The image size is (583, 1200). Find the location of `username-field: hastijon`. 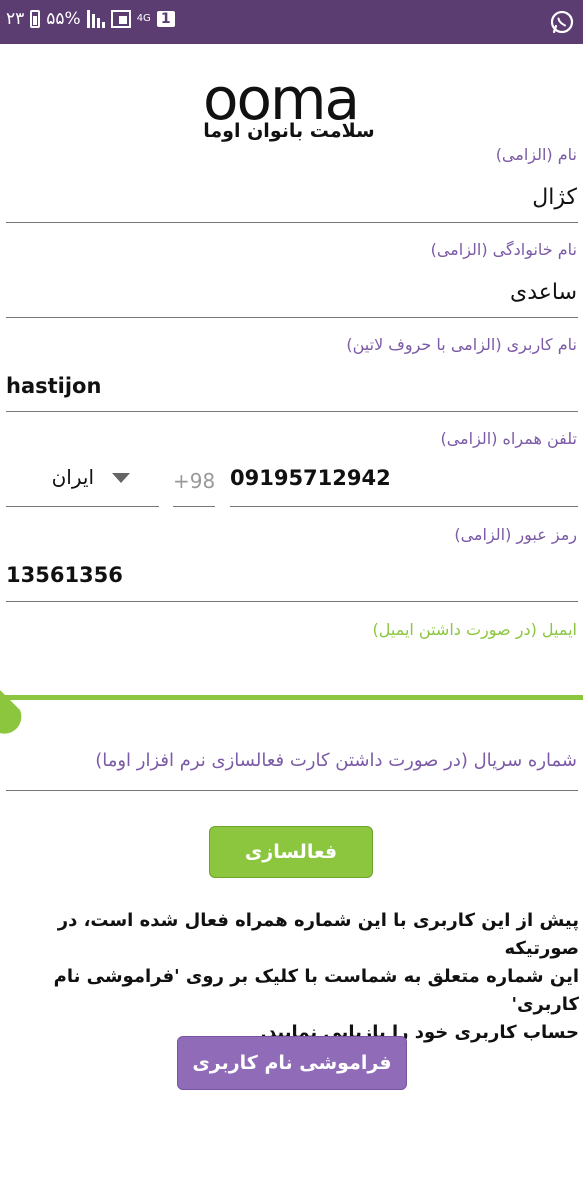

username-field: hastijon is located at coordinates (53, 386).